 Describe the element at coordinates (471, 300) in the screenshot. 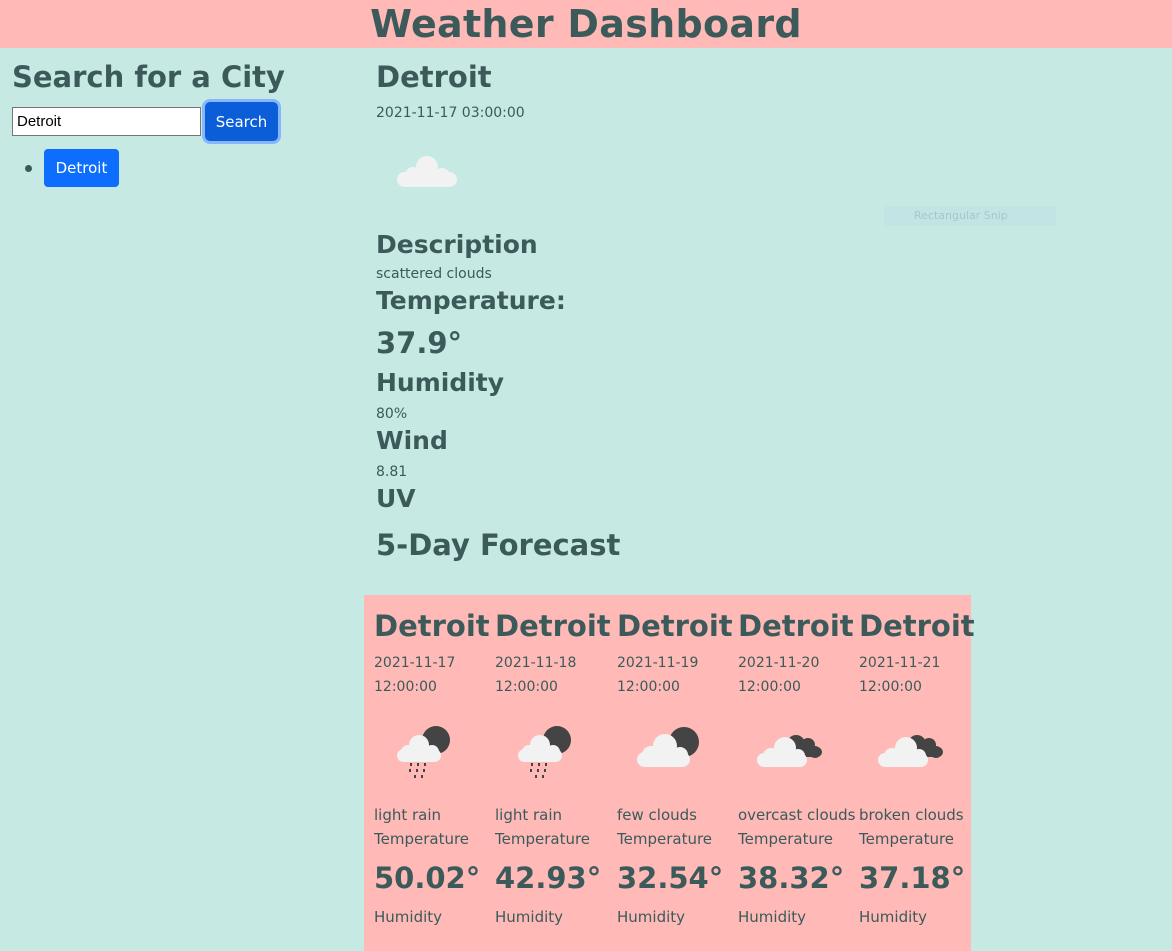

I see `temperature-label: Temperature:` at that location.